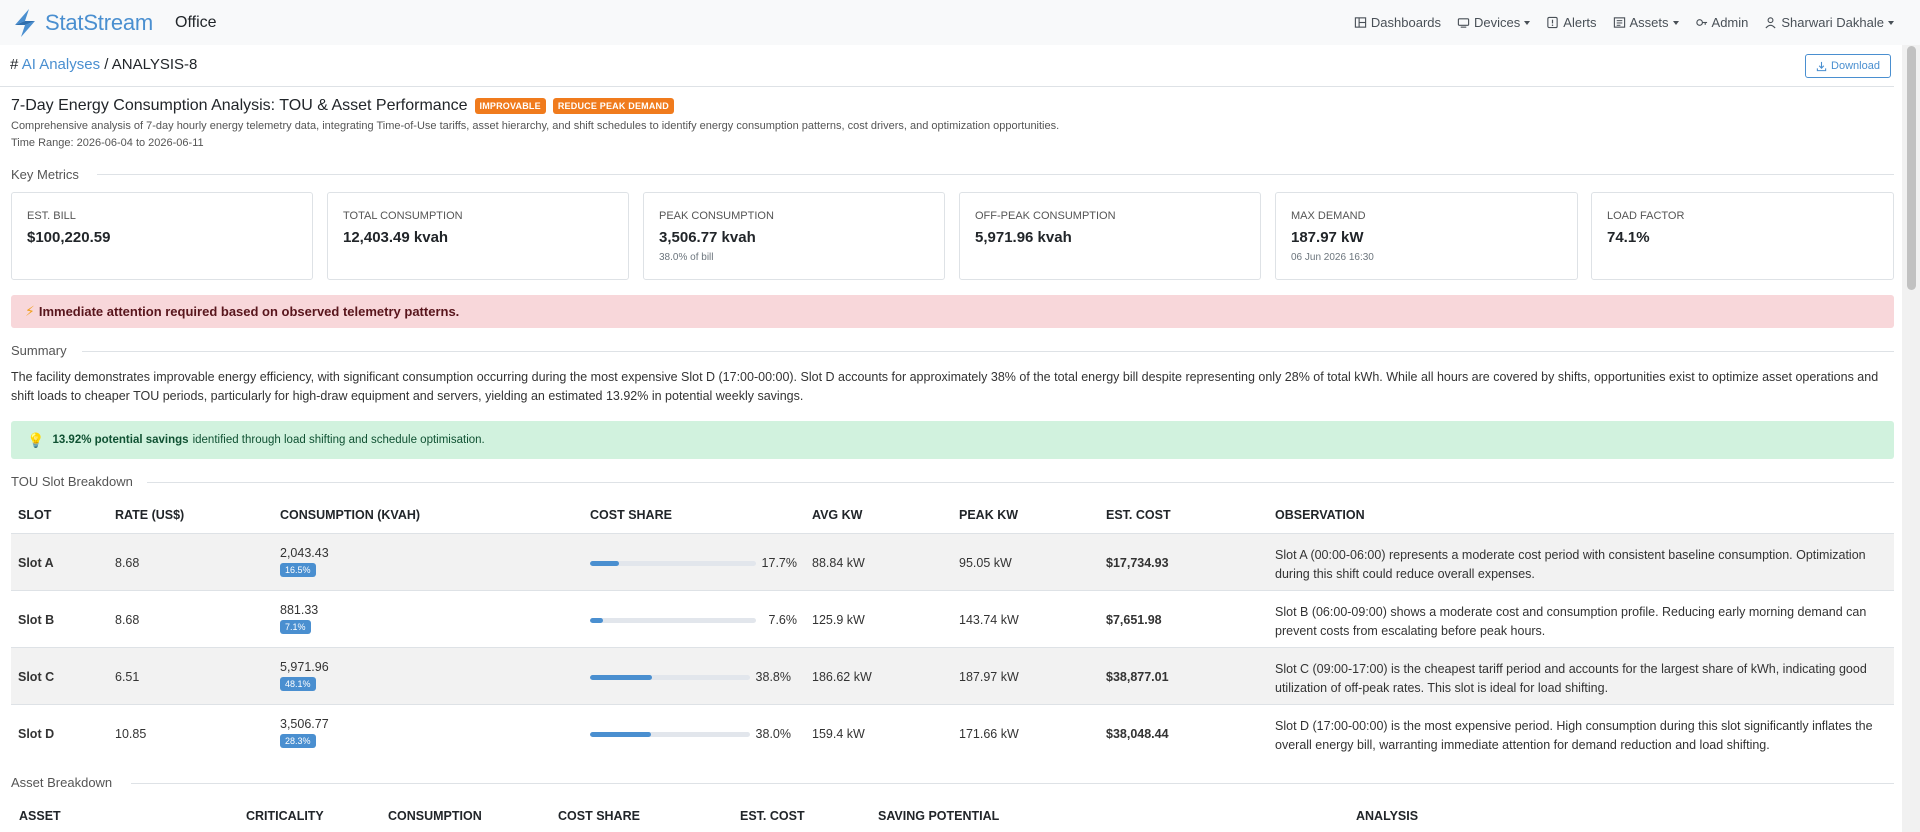 This screenshot has width=1920, height=832. Describe the element at coordinates (1646, 22) in the screenshot. I see `nav-assets: Assets` at that location.